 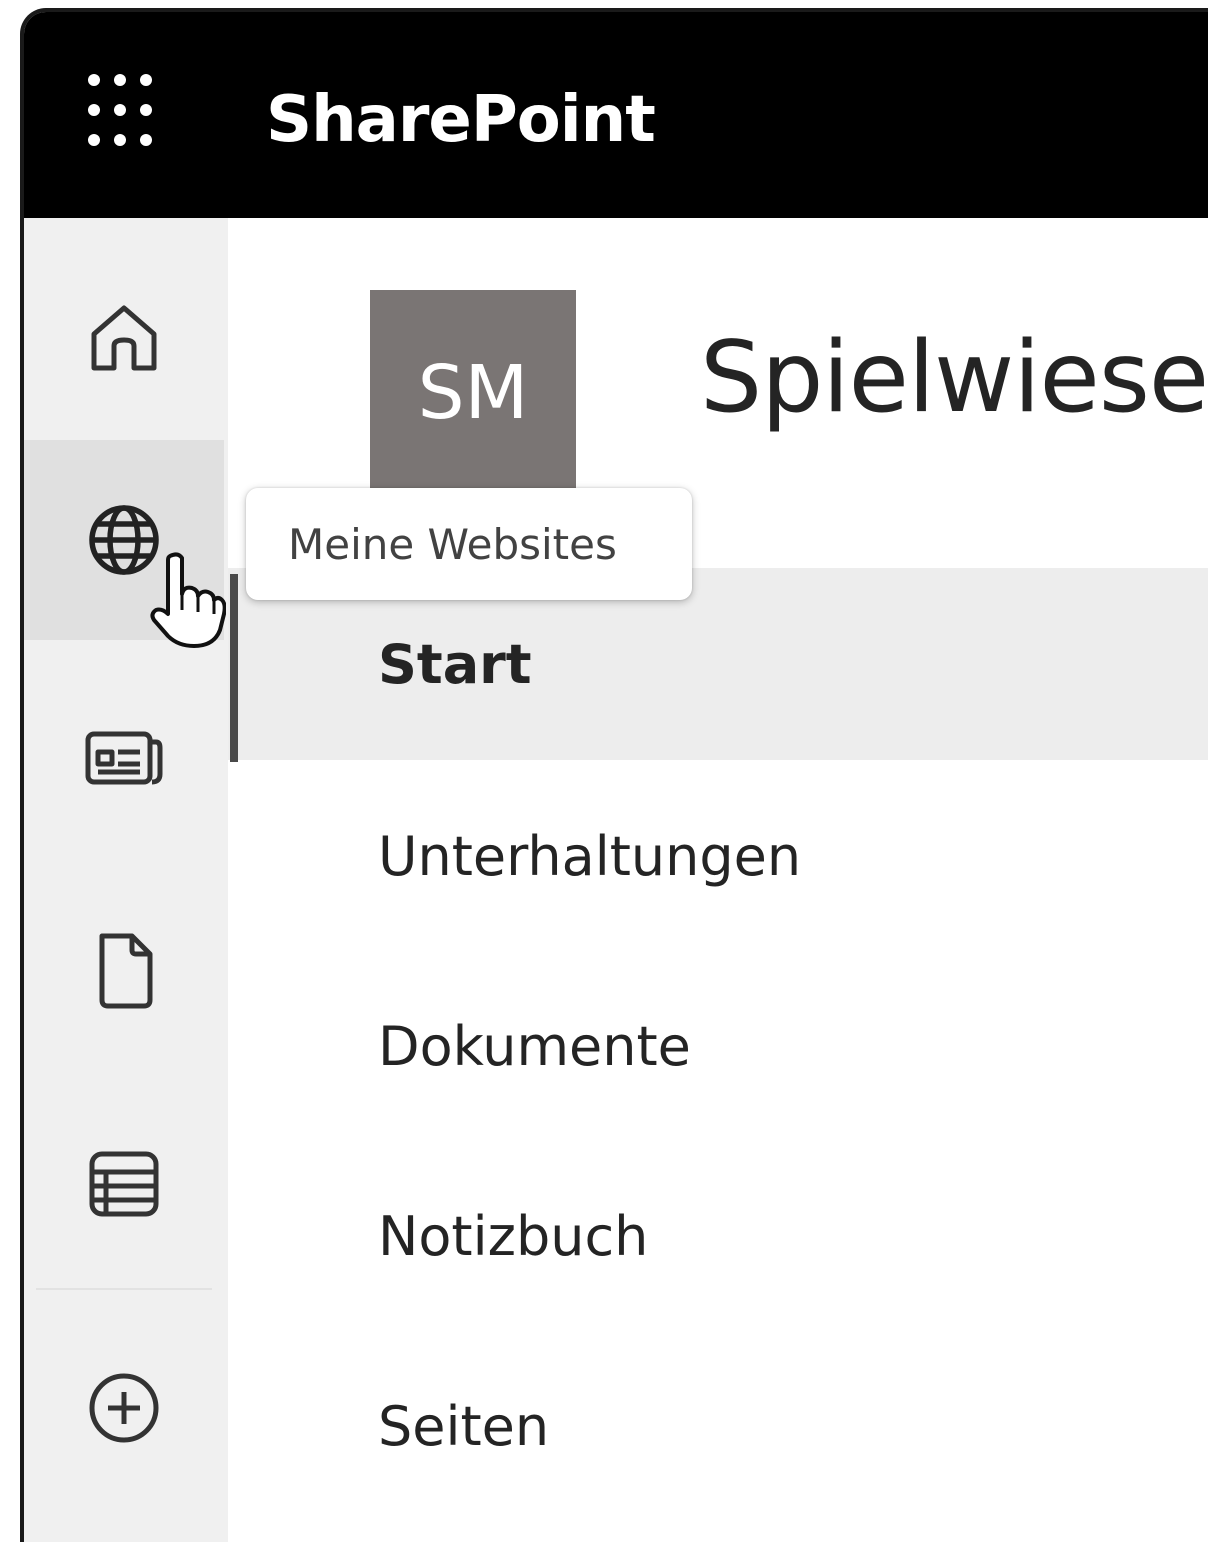 I want to click on app-title: SharePoint, so click(x=461, y=120).